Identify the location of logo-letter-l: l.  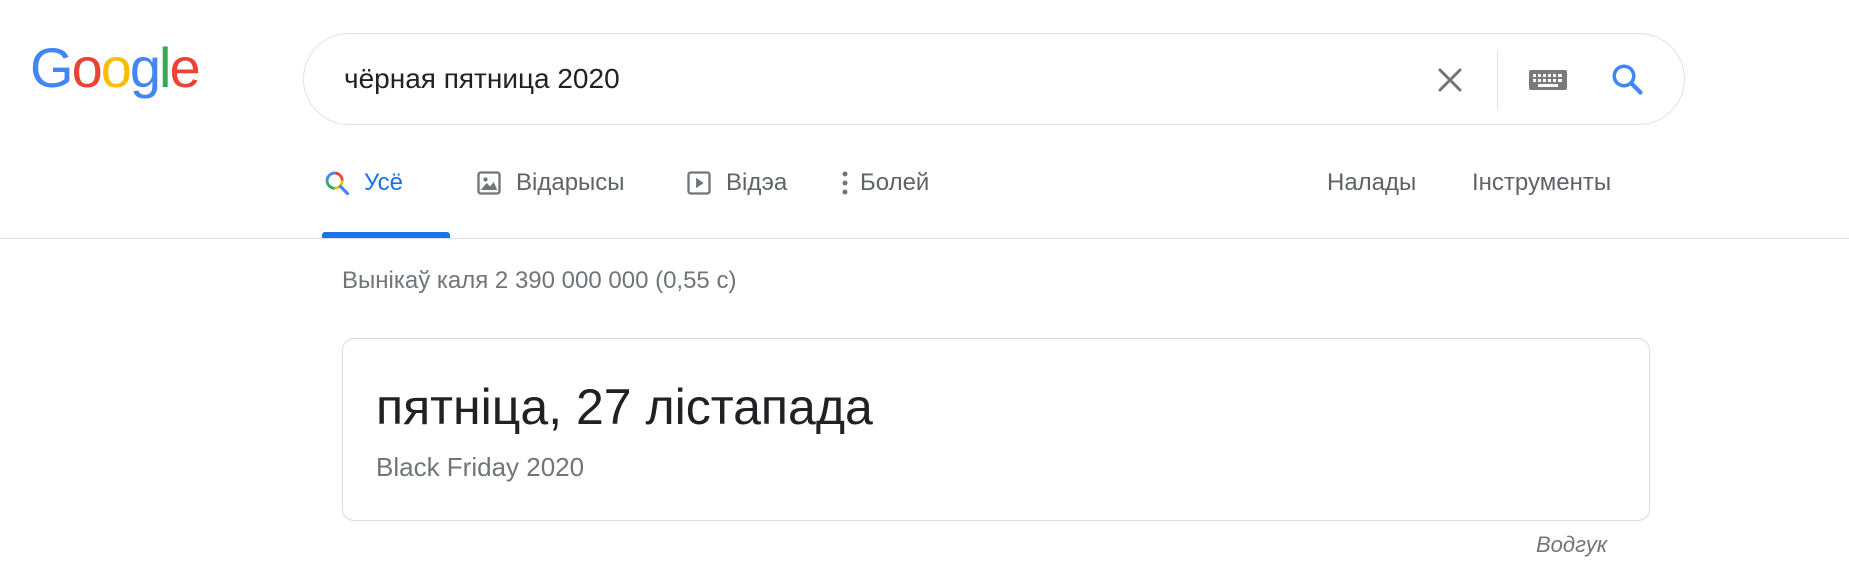
(165, 67).